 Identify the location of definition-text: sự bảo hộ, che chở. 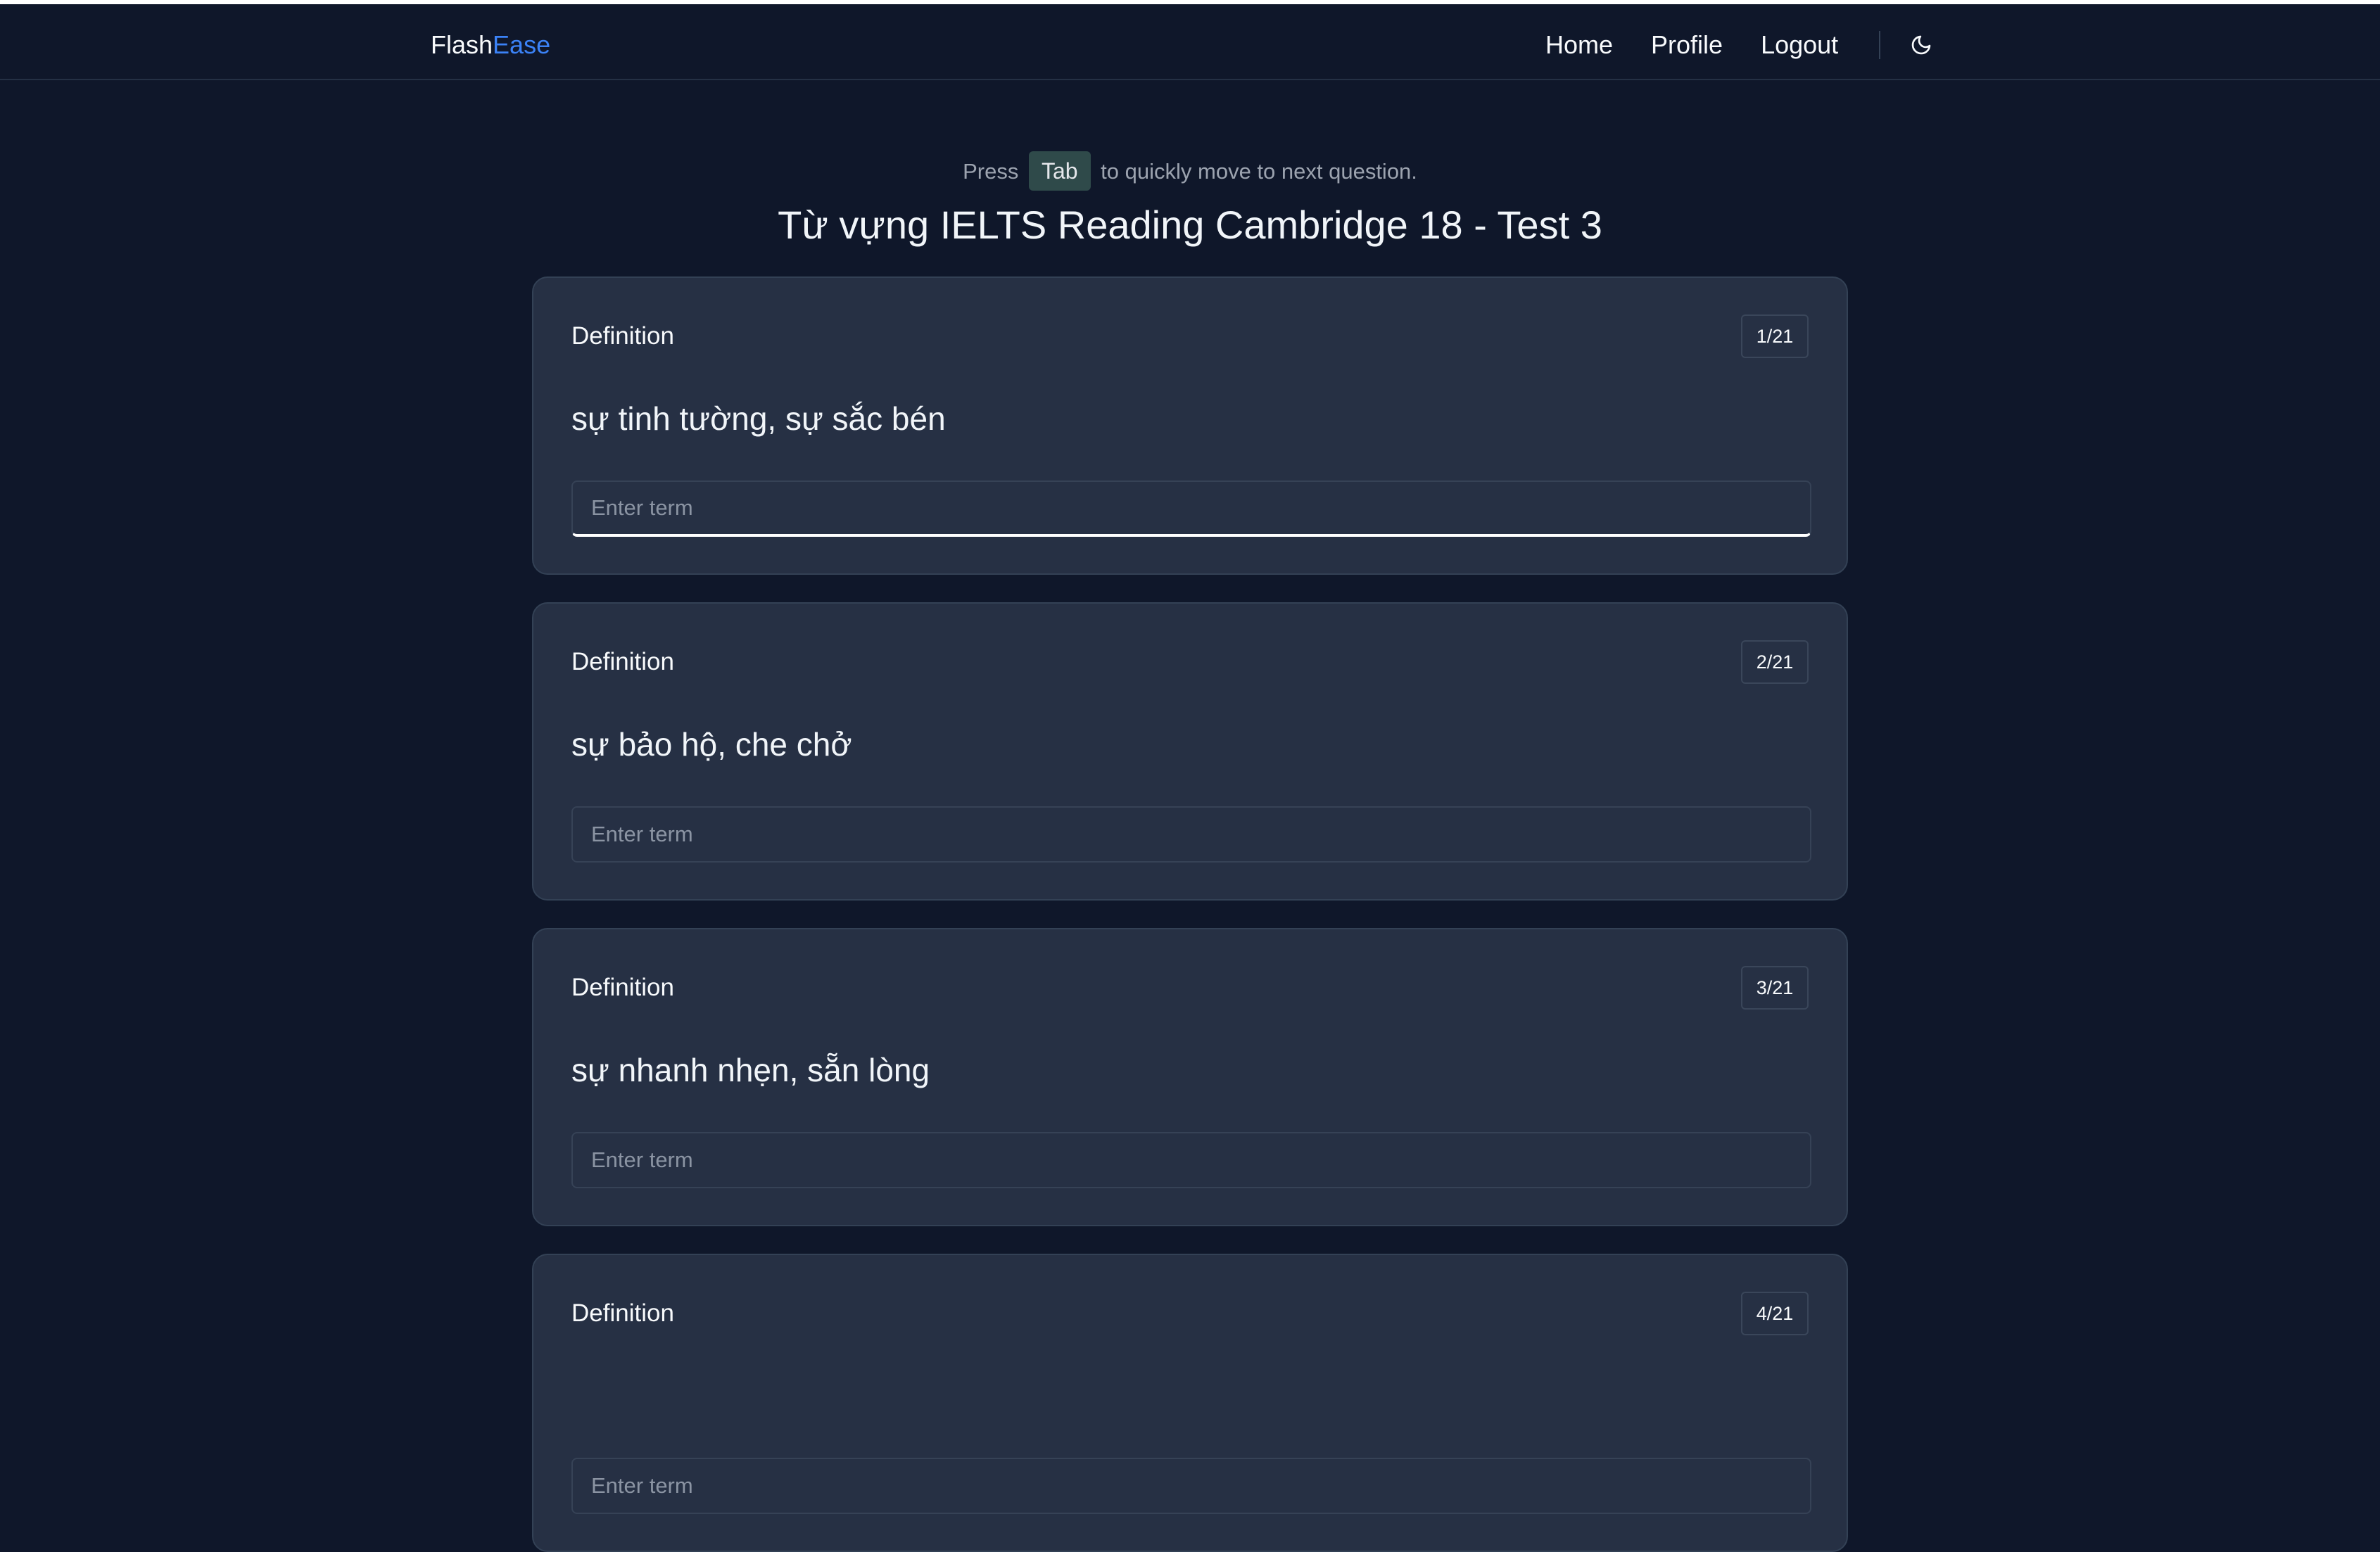
(711, 744).